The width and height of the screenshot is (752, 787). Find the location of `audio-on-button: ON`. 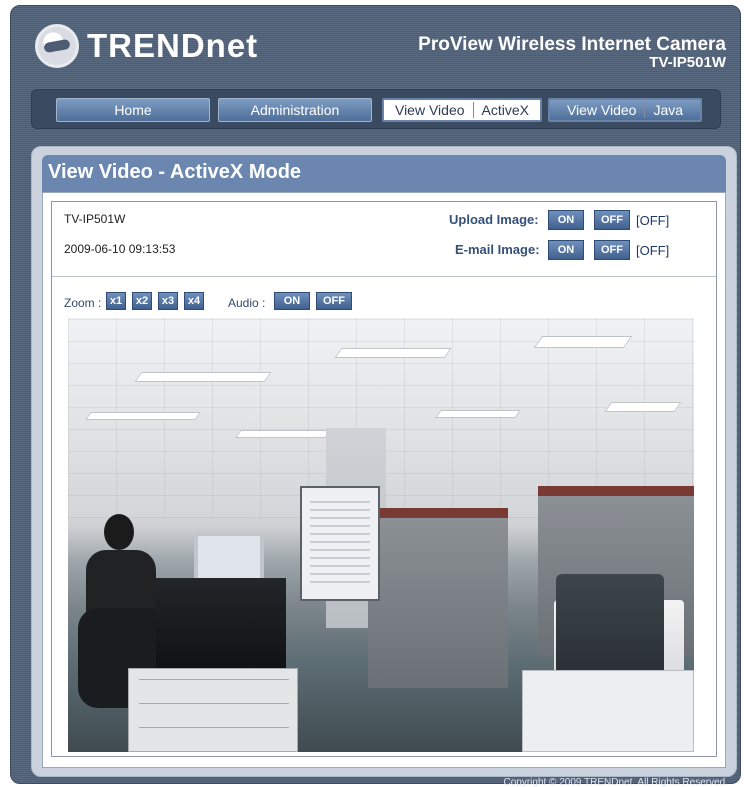

audio-on-button: ON is located at coordinates (292, 301).